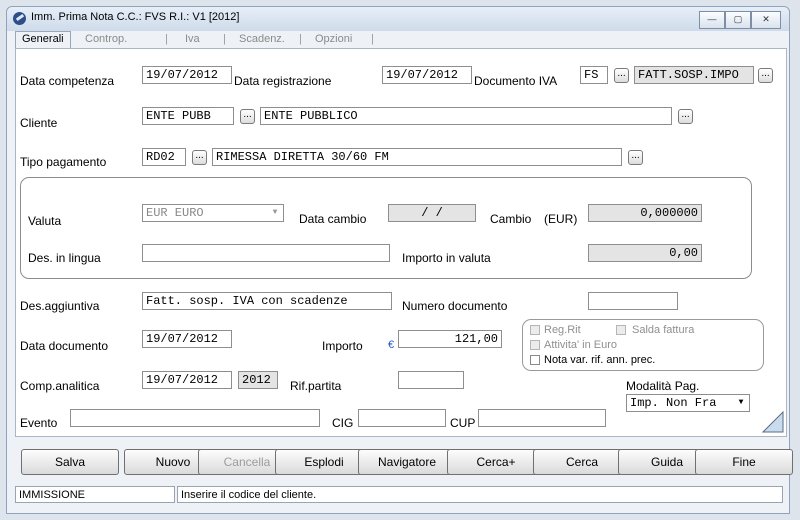 This screenshot has width=800, height=520. What do you see at coordinates (496, 462) in the screenshot?
I see `cerca-plus-button: Cerca+` at bounding box center [496, 462].